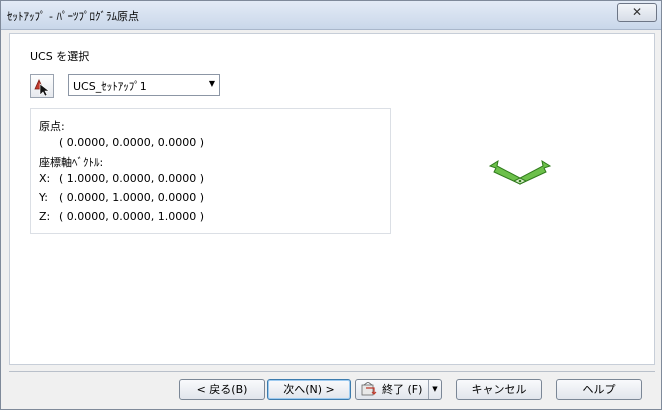 The image size is (662, 410). I want to click on back-button: < 戻る(B), so click(222, 389).